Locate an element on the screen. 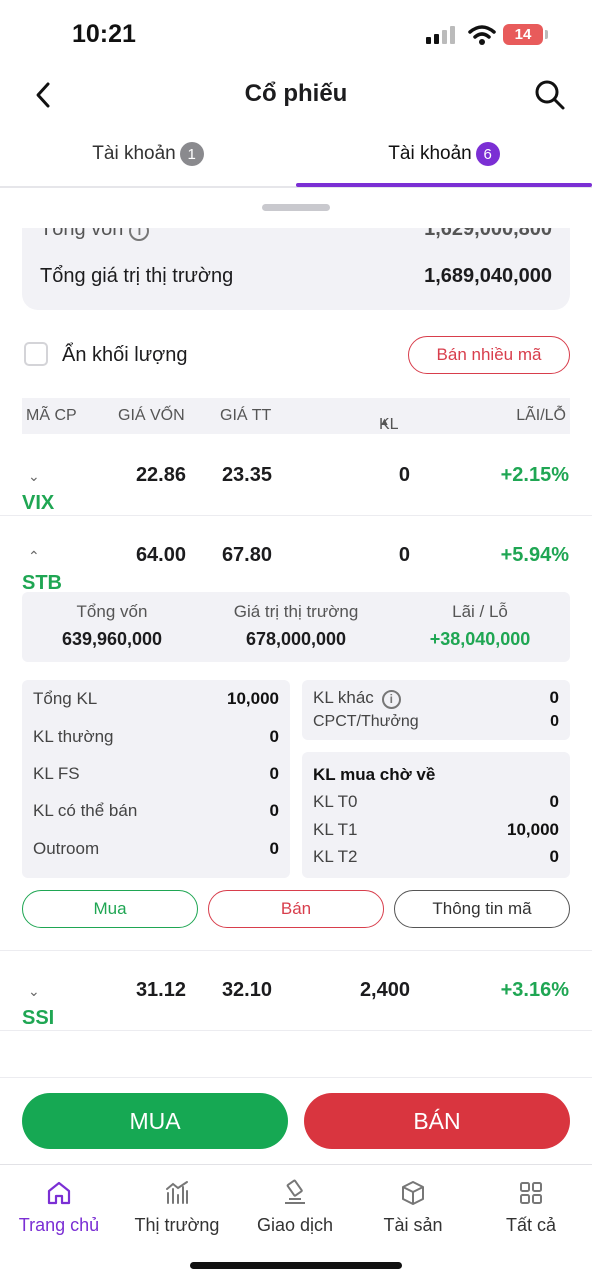 The image size is (592, 1280). sell-stock-button: Bán is located at coordinates (296, 909).